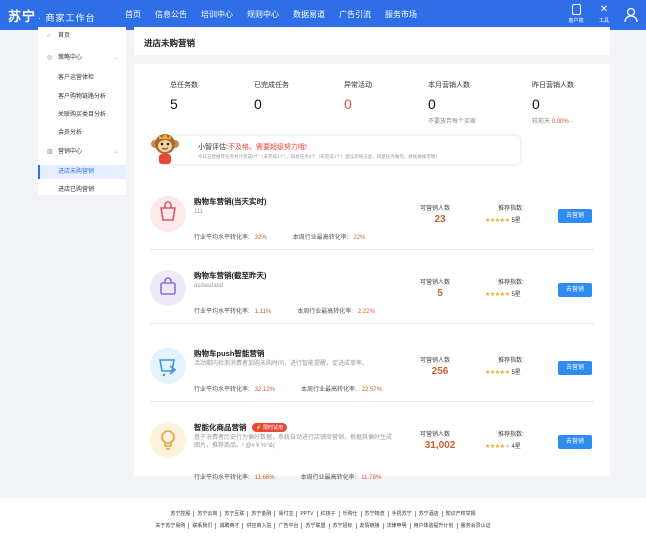 The height and width of the screenshot is (540, 646). What do you see at coordinates (631, 15) in the screenshot?
I see `user-icon` at bounding box center [631, 15].